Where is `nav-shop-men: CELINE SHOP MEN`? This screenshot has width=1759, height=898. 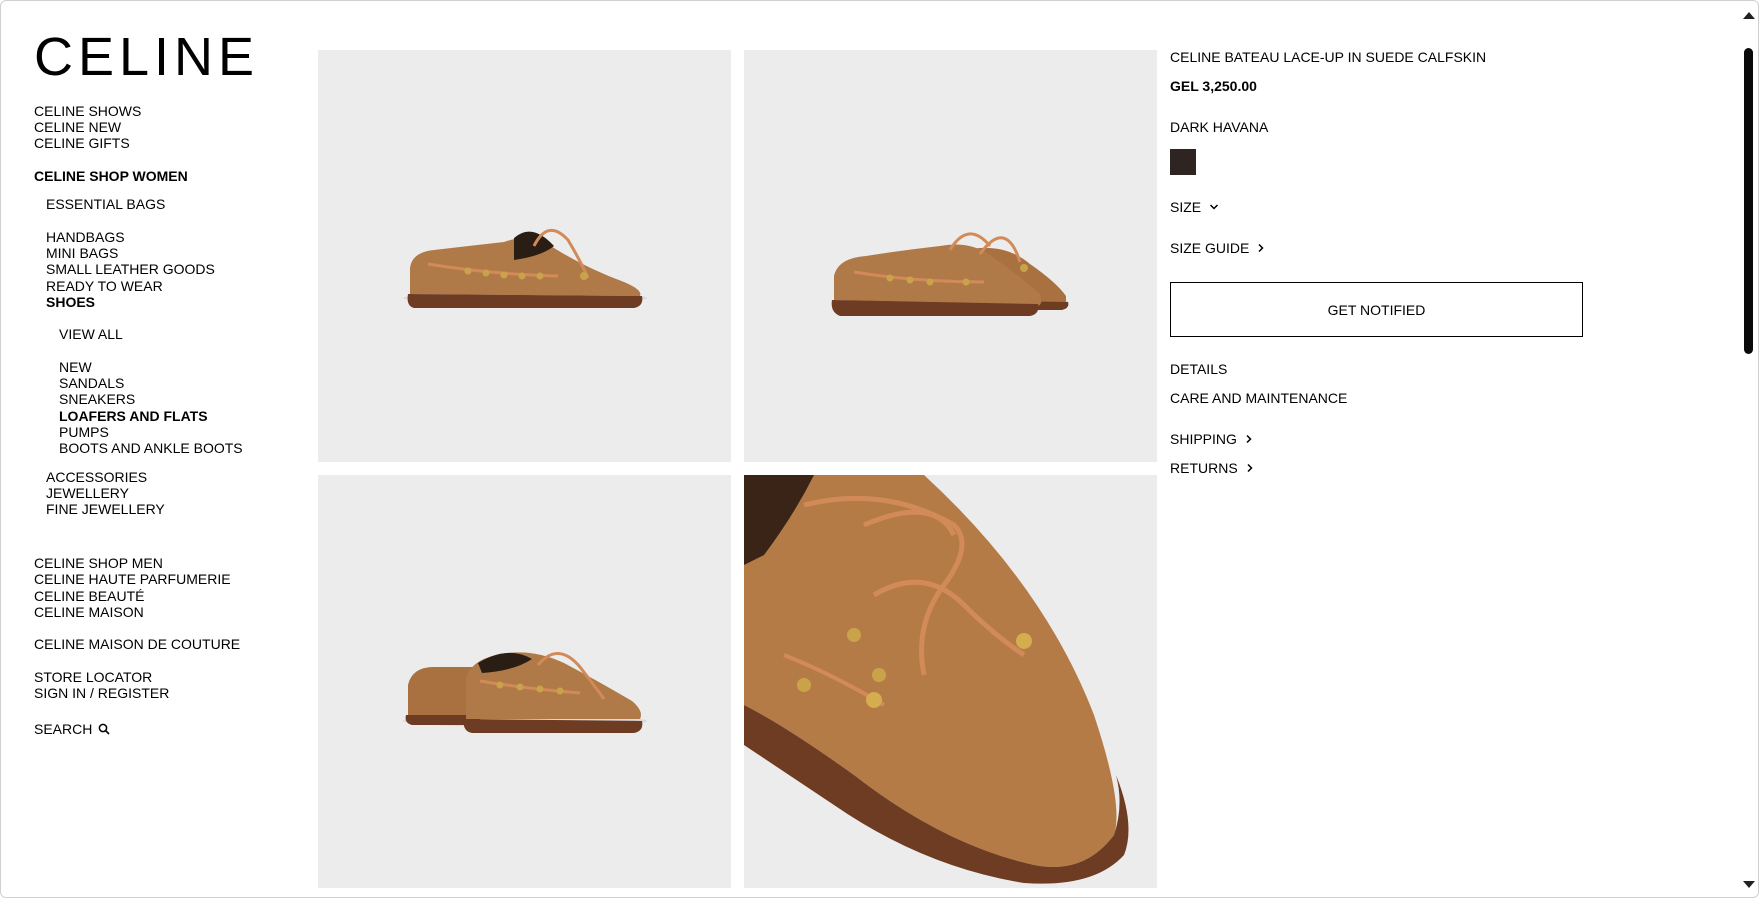
nav-shop-men: CELINE SHOP MEN is located at coordinates (98, 563).